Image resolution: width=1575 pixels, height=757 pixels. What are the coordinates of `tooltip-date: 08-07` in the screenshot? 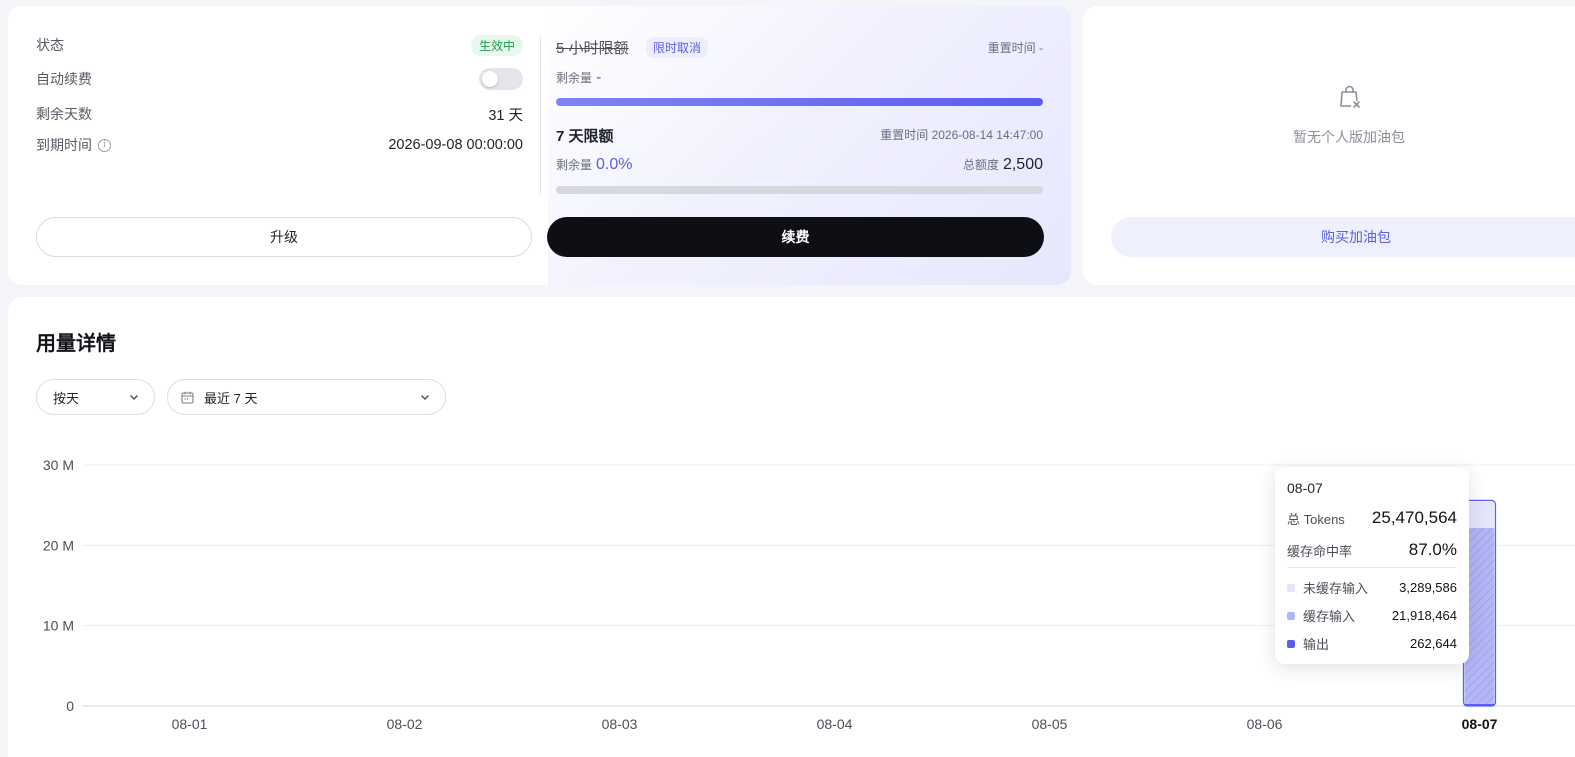 It's located at (1305, 488).